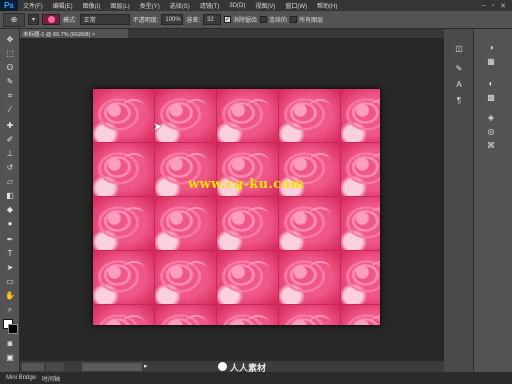 Image resolution: width=512 pixels, height=384 pixels. What do you see at coordinates (10, 358) in the screenshot?
I see `screen-mode-icon: ▣` at bounding box center [10, 358].